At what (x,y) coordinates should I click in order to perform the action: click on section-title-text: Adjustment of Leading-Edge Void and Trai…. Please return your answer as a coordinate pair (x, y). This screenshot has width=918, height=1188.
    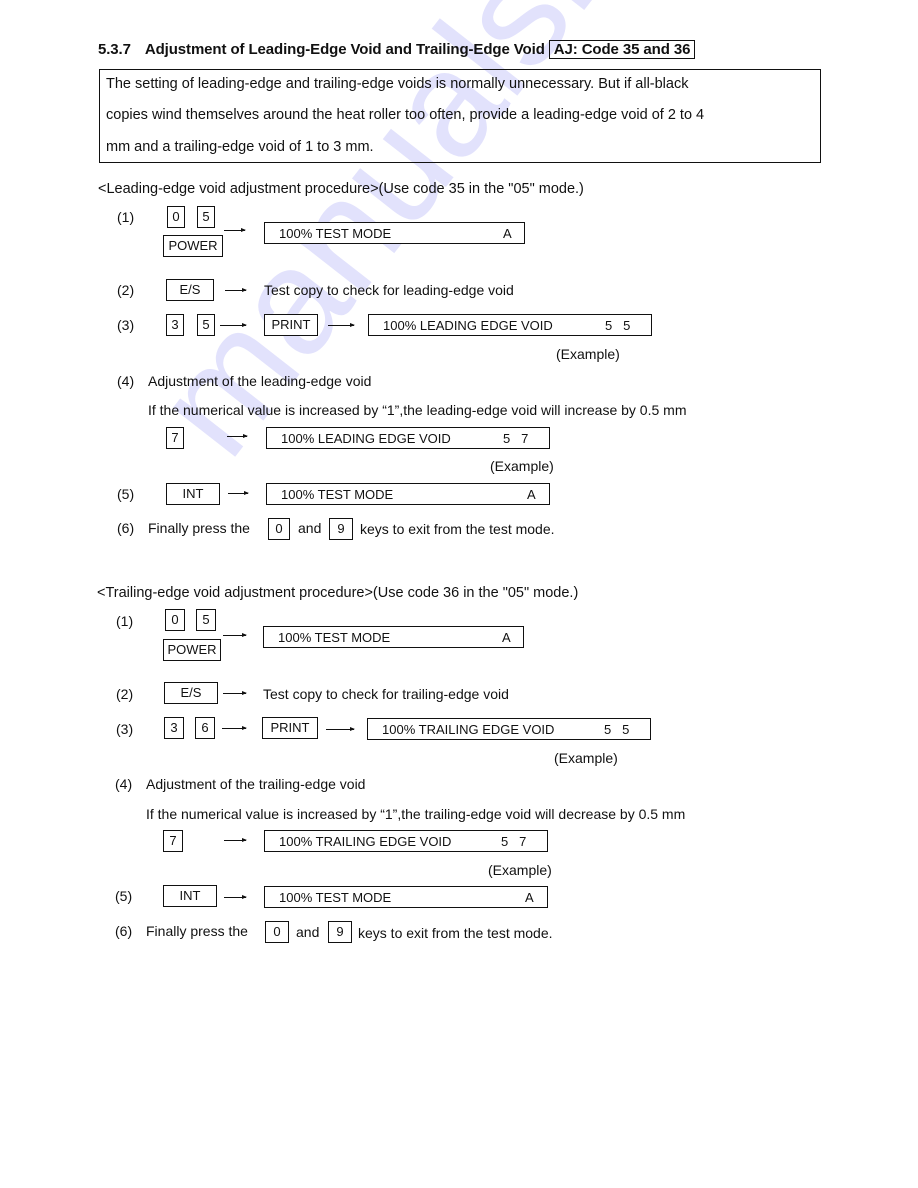
    Looking at the image, I should click on (344, 49).